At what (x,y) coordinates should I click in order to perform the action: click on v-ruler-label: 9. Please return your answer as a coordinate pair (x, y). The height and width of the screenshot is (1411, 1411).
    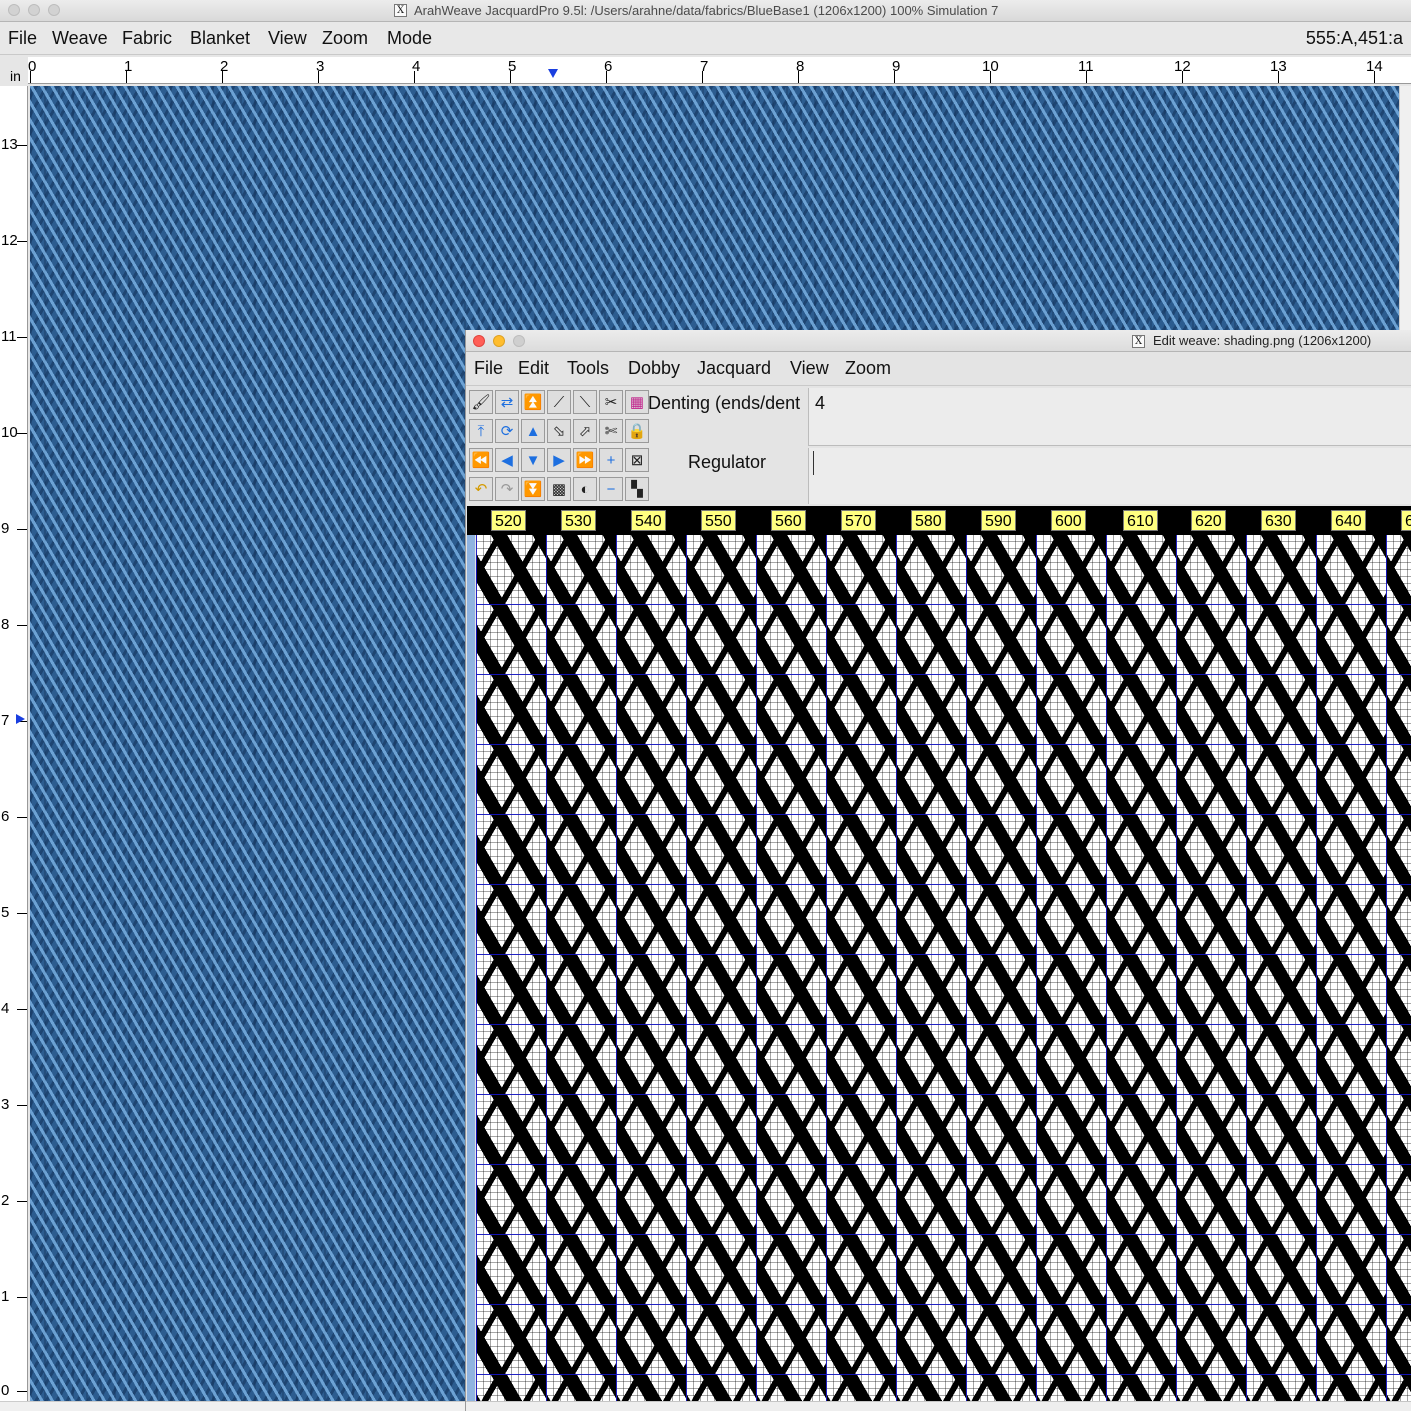
    Looking at the image, I should click on (5, 528).